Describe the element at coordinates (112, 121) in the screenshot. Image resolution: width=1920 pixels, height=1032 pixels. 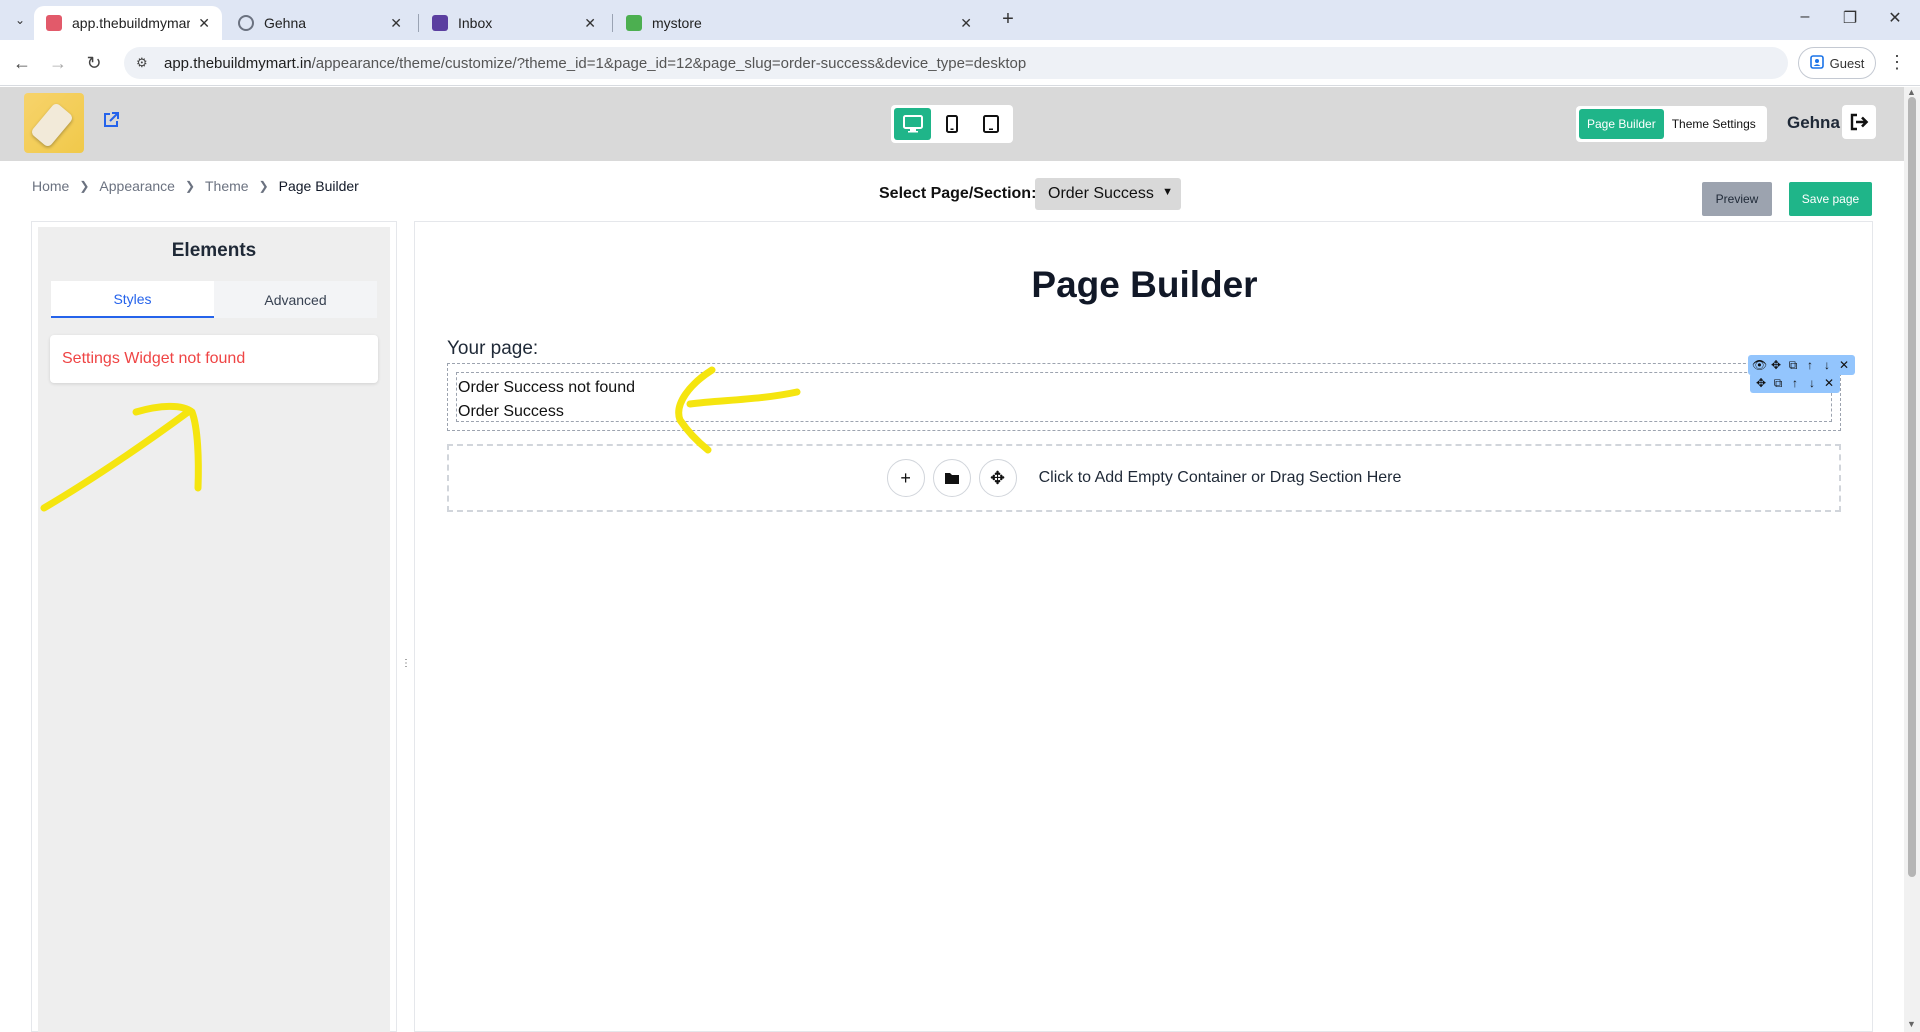
I see `external-link-icon` at that location.